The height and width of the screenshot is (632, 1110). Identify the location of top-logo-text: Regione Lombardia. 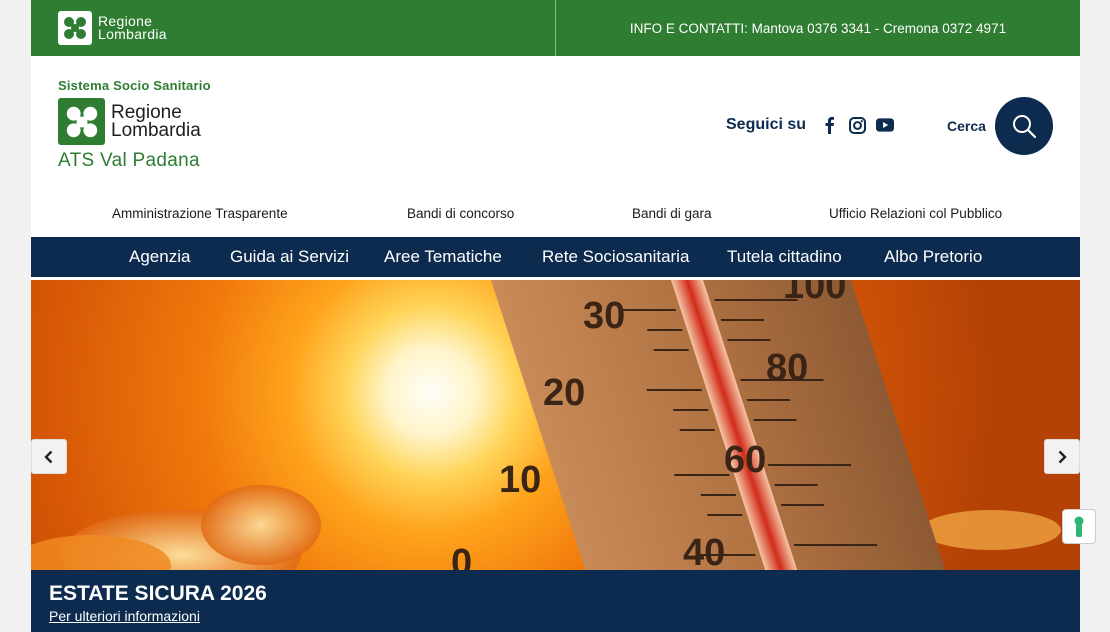
(132, 28).